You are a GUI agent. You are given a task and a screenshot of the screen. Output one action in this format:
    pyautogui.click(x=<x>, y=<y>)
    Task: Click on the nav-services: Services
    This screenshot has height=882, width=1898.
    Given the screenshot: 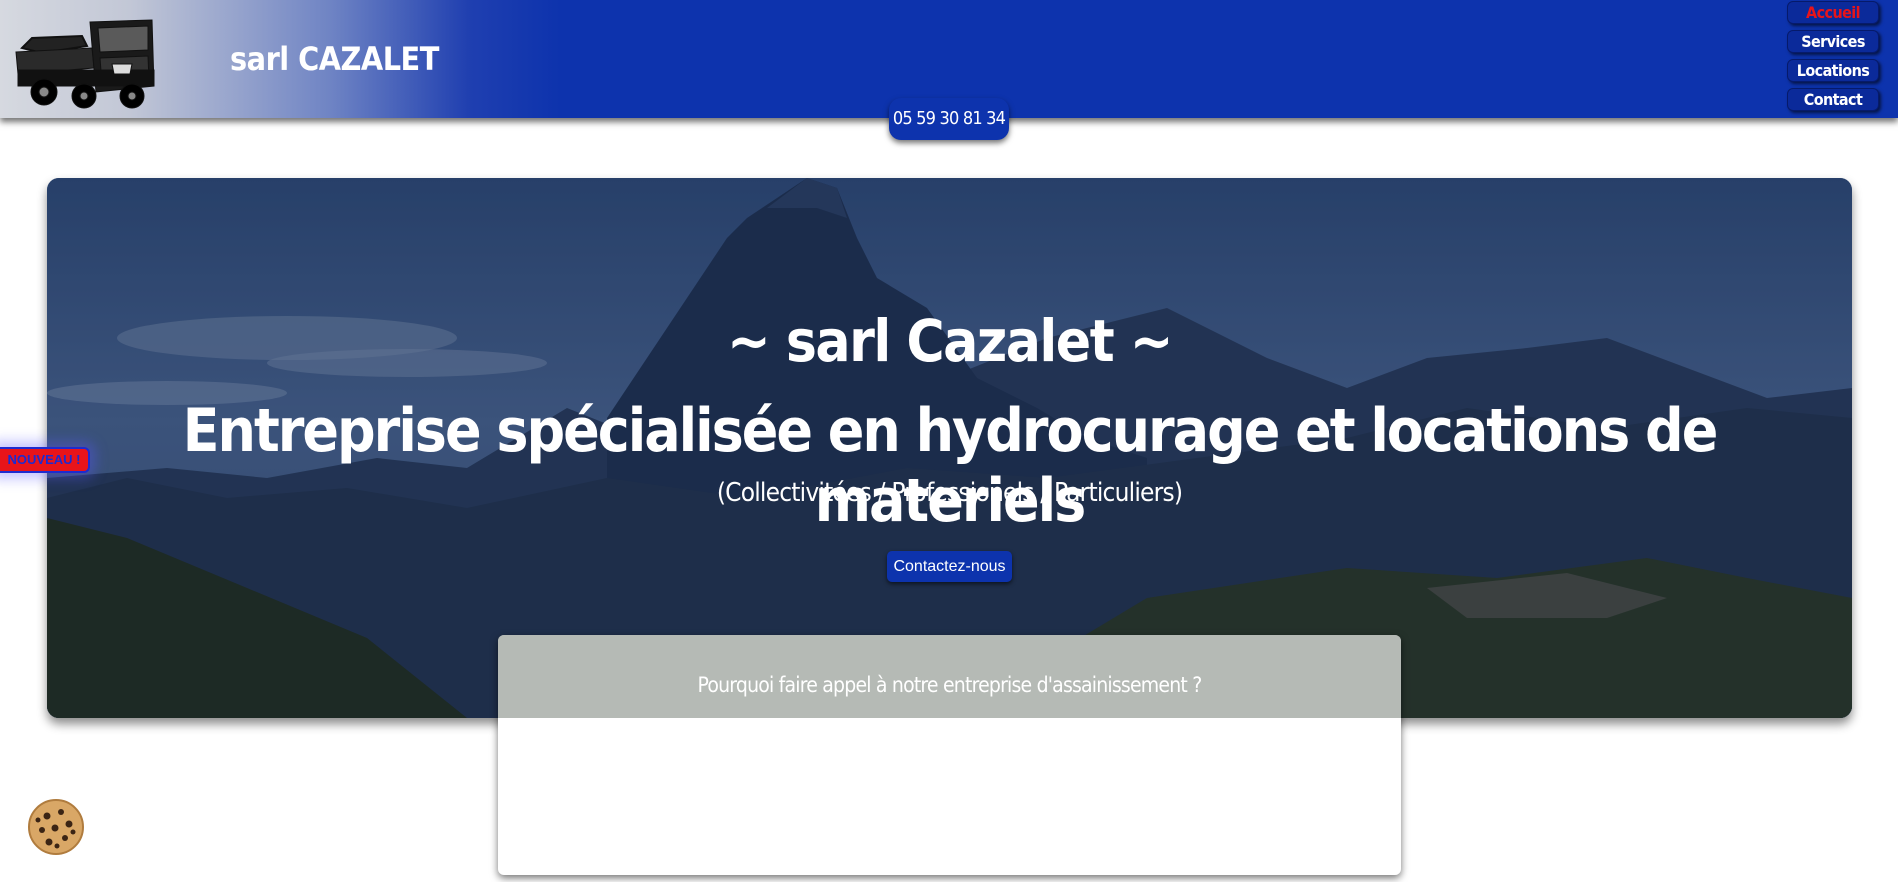 What is the action you would take?
    pyautogui.click(x=1833, y=41)
    